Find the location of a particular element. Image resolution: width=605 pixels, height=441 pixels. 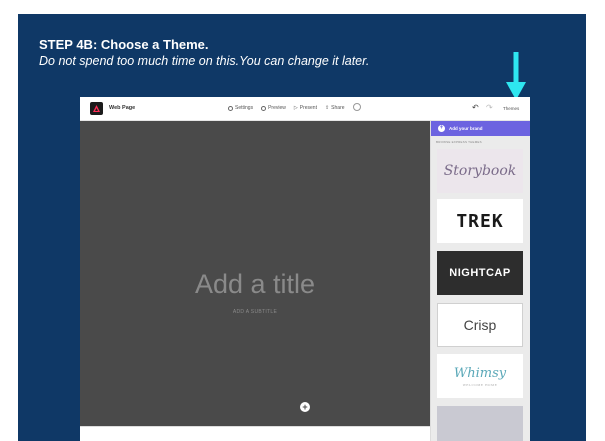

theme-storybook: Storybook is located at coordinates (480, 171).